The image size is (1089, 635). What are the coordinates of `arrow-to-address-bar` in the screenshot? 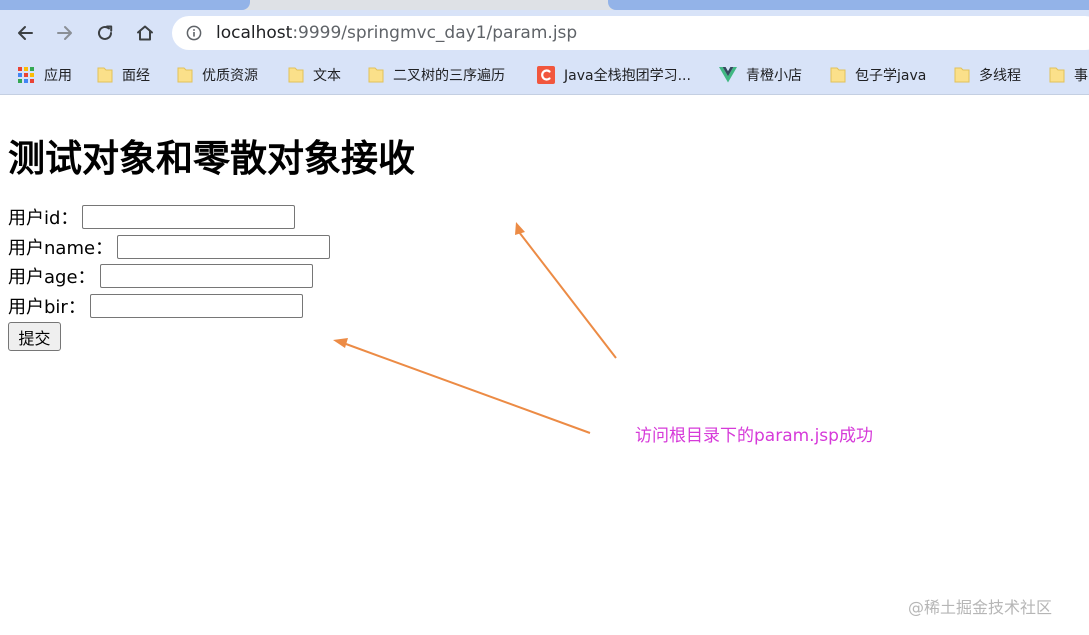 It's located at (566, 290).